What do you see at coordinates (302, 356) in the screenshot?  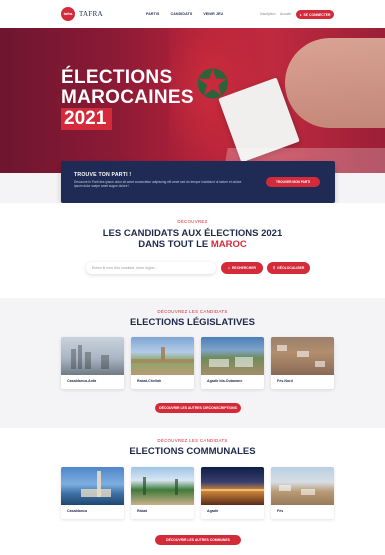 I see `fes-nord-image` at bounding box center [302, 356].